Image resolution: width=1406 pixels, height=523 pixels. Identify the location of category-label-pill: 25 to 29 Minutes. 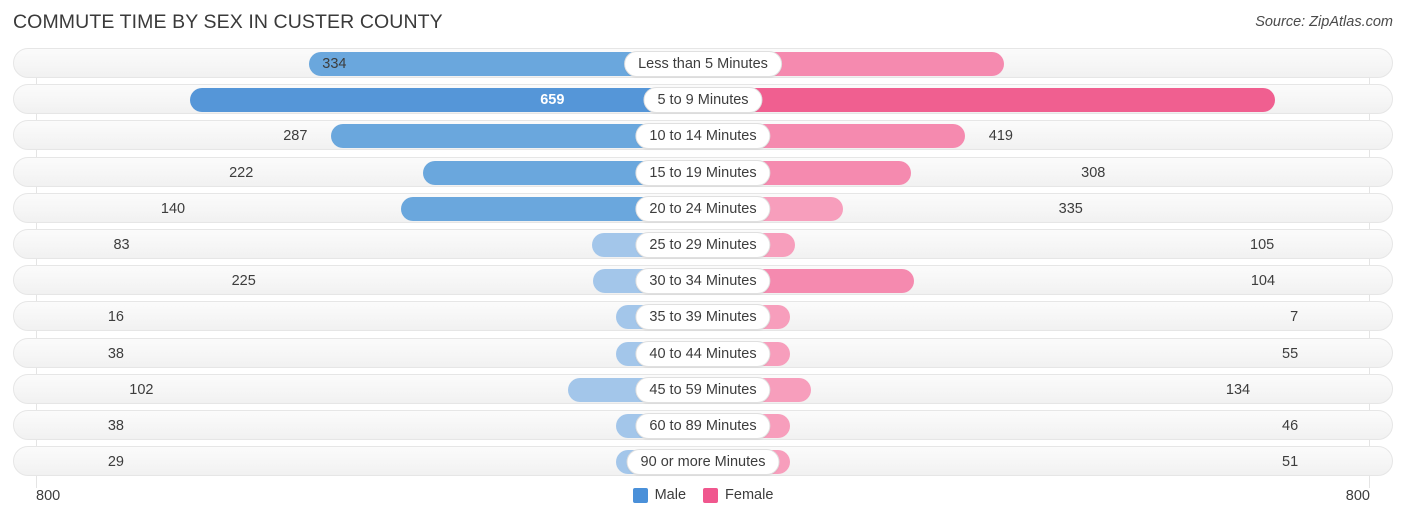
(703, 244).